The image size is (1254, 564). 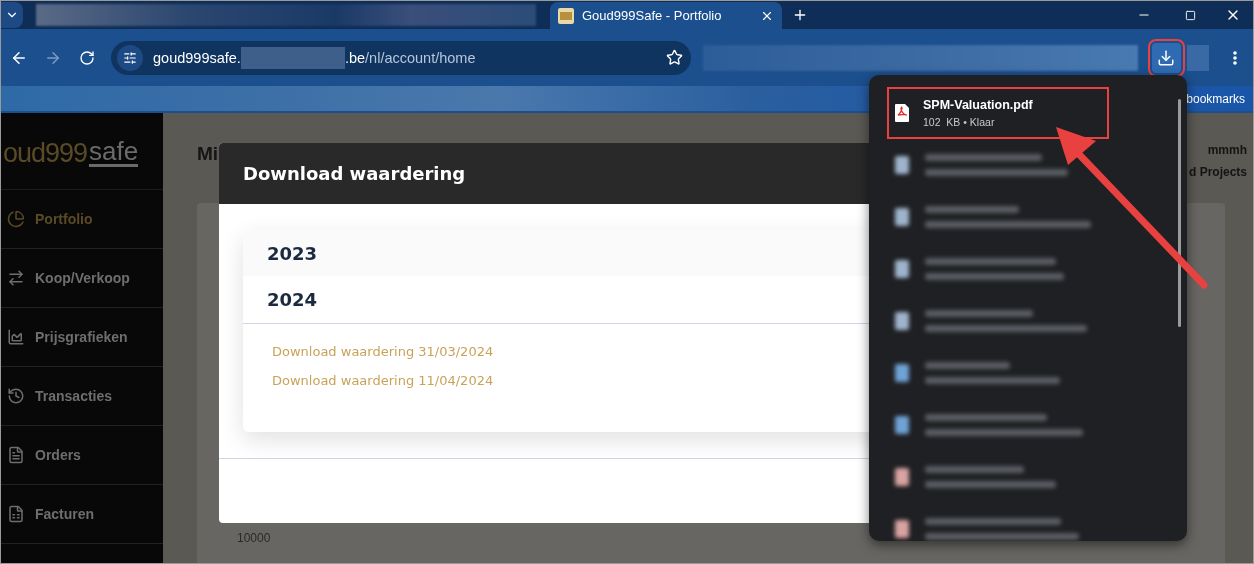 I want to click on site-favicon-icon, so click(x=566, y=15).